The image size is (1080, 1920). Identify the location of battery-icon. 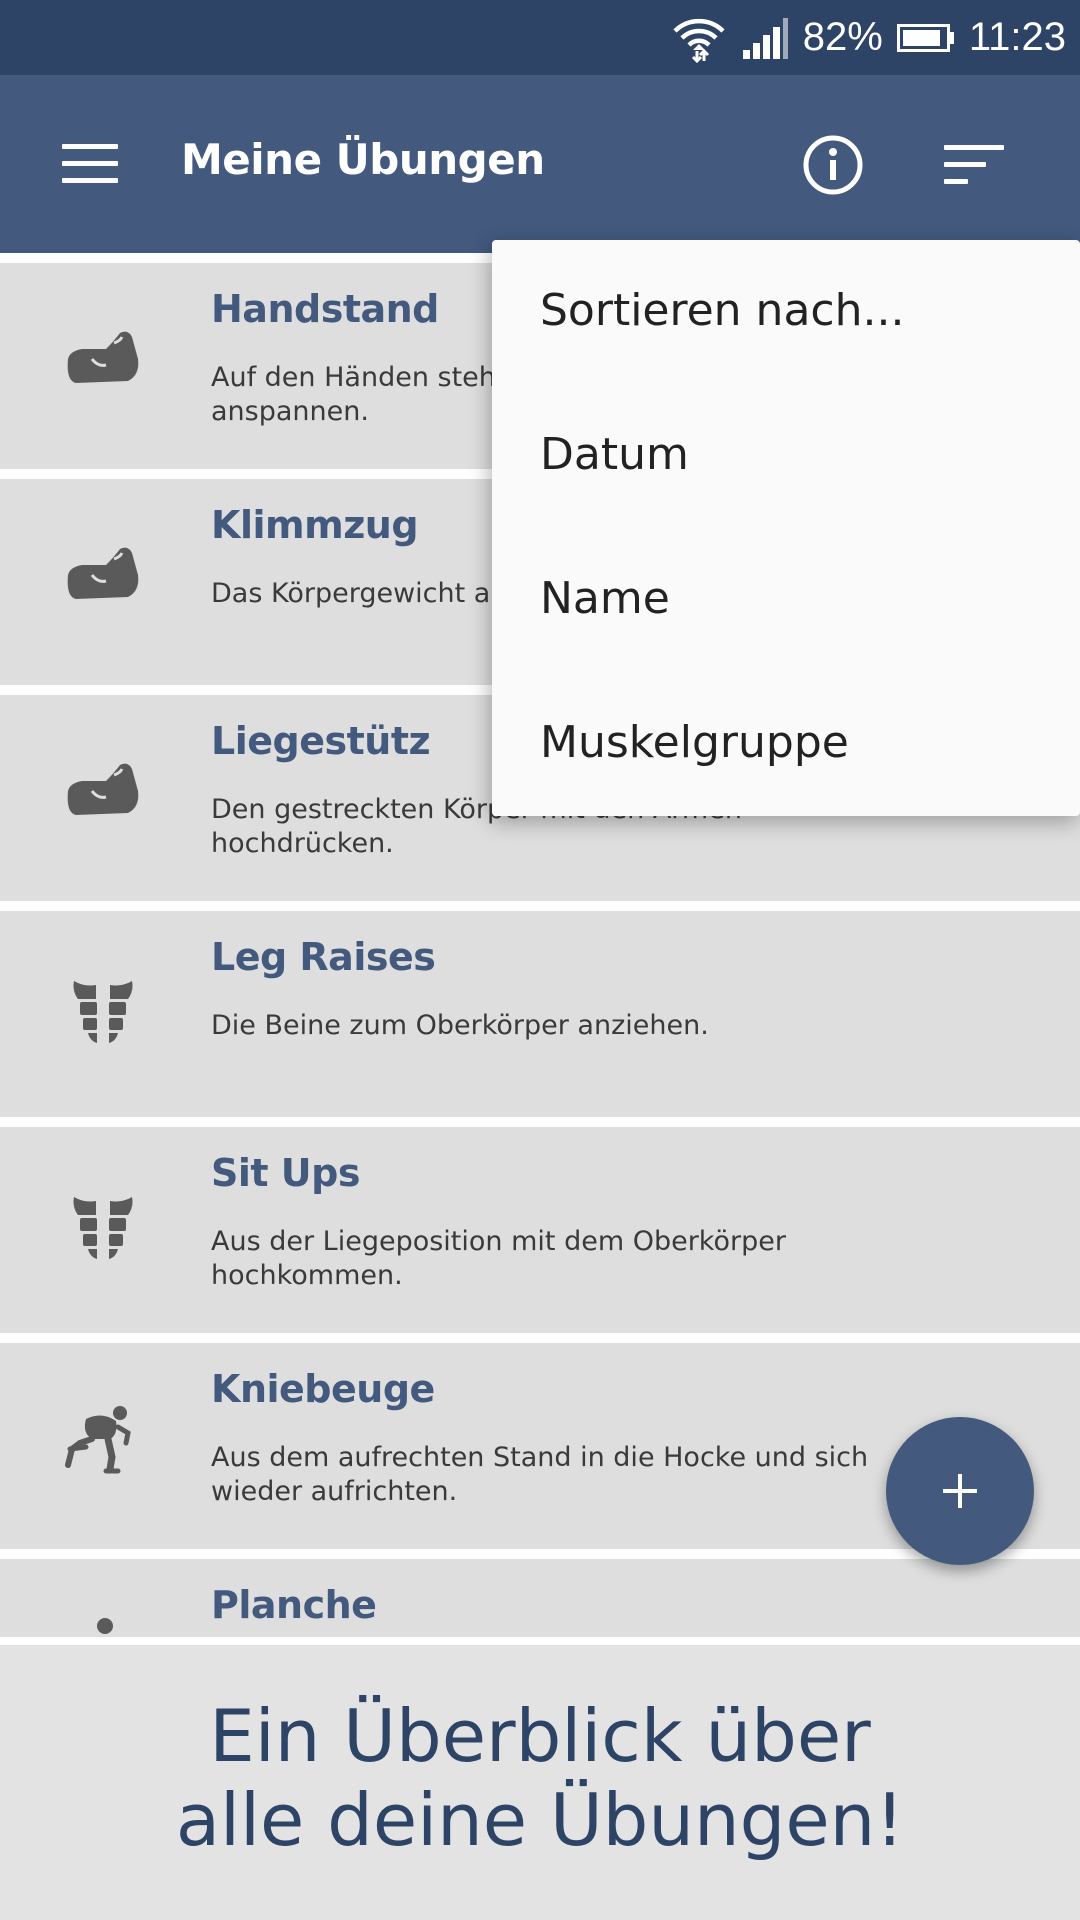
(925, 37).